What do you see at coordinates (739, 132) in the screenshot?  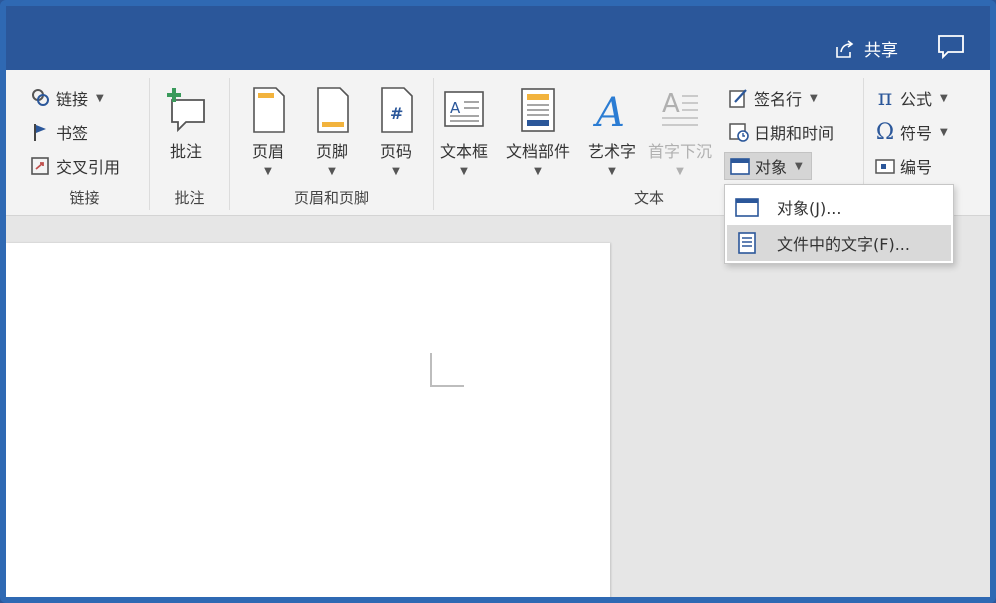 I see `calendar-clock-icon` at bounding box center [739, 132].